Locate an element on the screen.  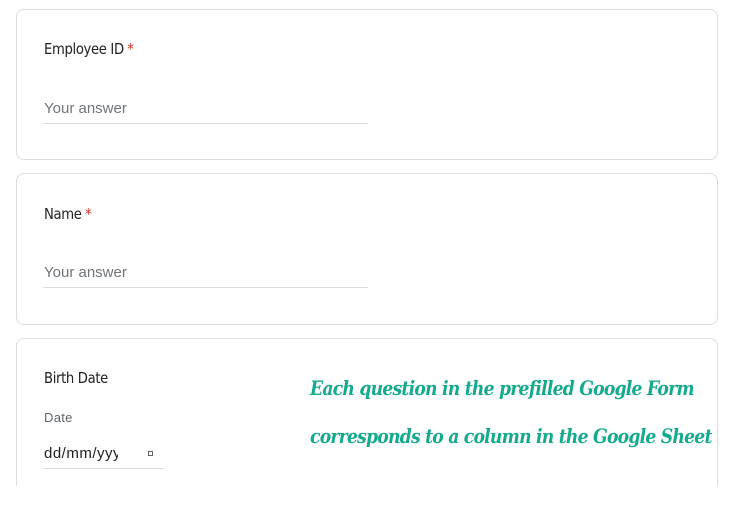
question-title-text: Employee ID is located at coordinates (84, 49).